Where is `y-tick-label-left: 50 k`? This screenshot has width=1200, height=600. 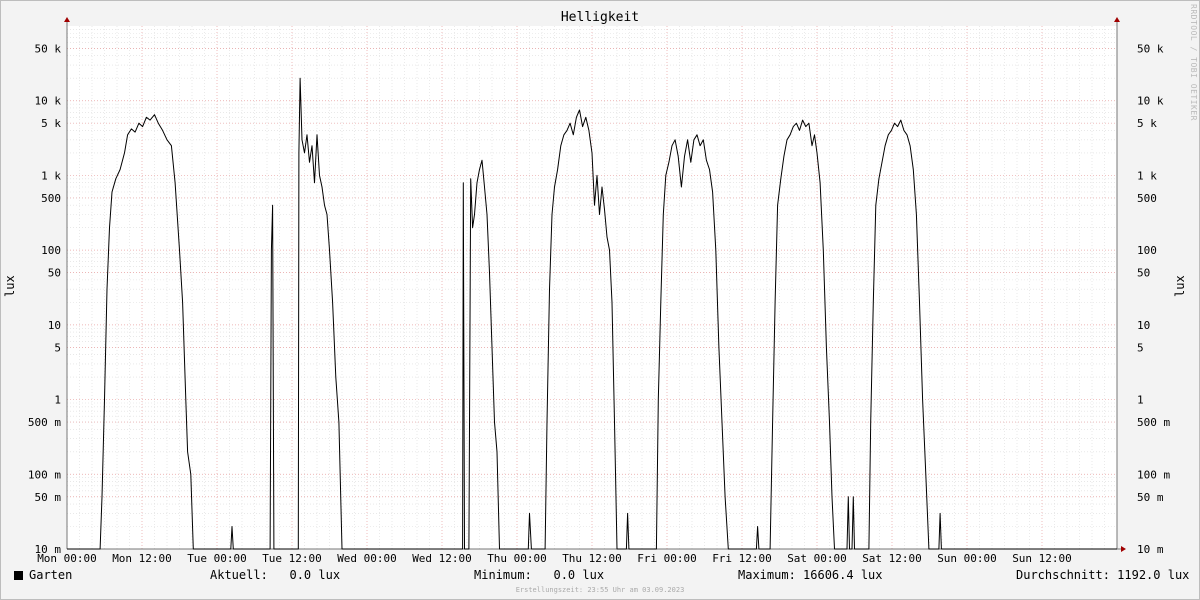 y-tick-label-left: 50 k is located at coordinates (48, 48).